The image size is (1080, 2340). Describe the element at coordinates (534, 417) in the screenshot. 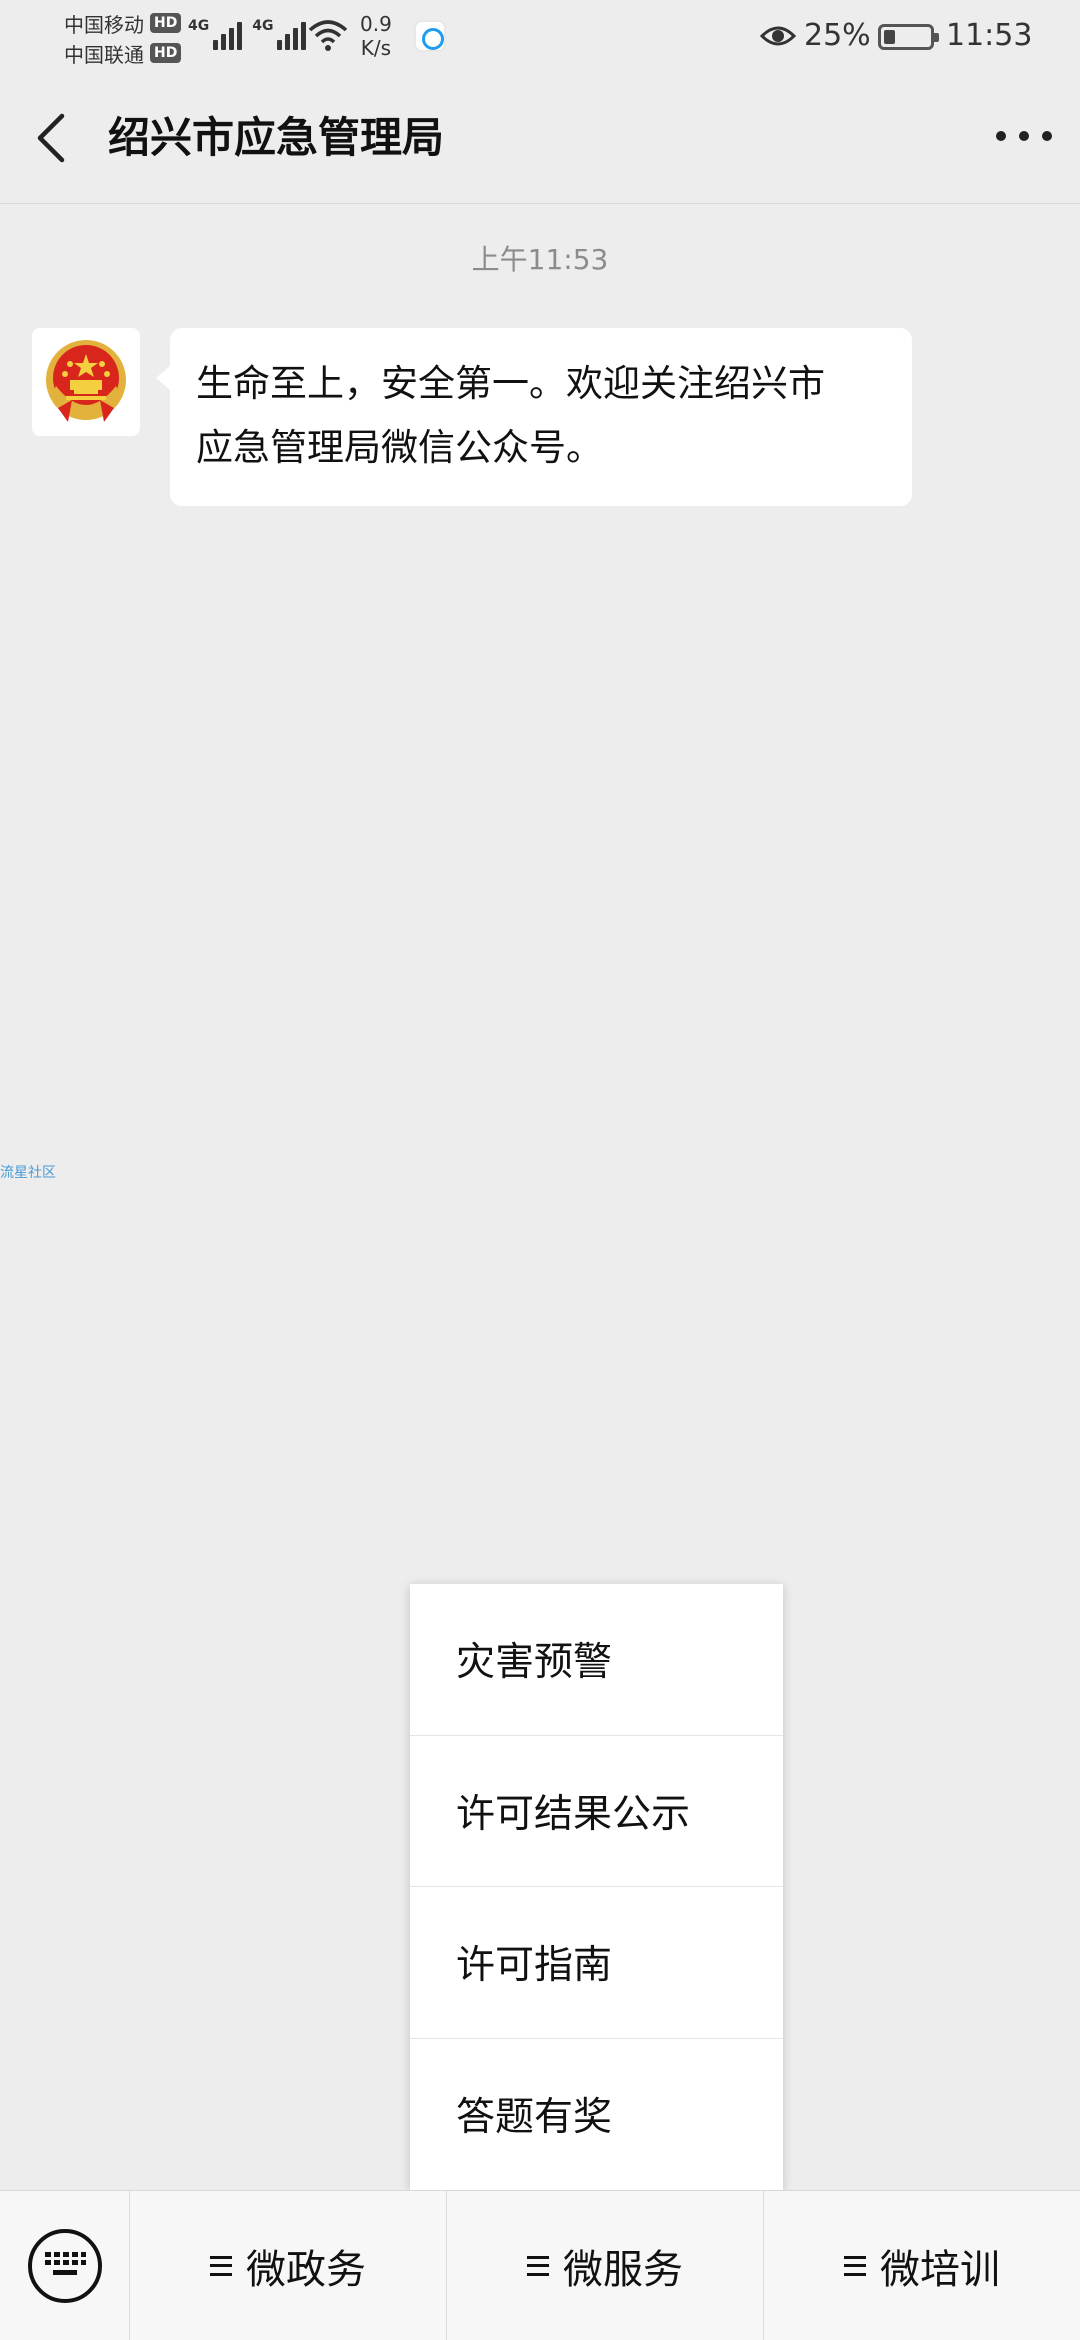

I see `welcome-message-bubble: 生命至上，安全第一。欢迎关注绍兴市 应急管理局微信公众号。` at that location.